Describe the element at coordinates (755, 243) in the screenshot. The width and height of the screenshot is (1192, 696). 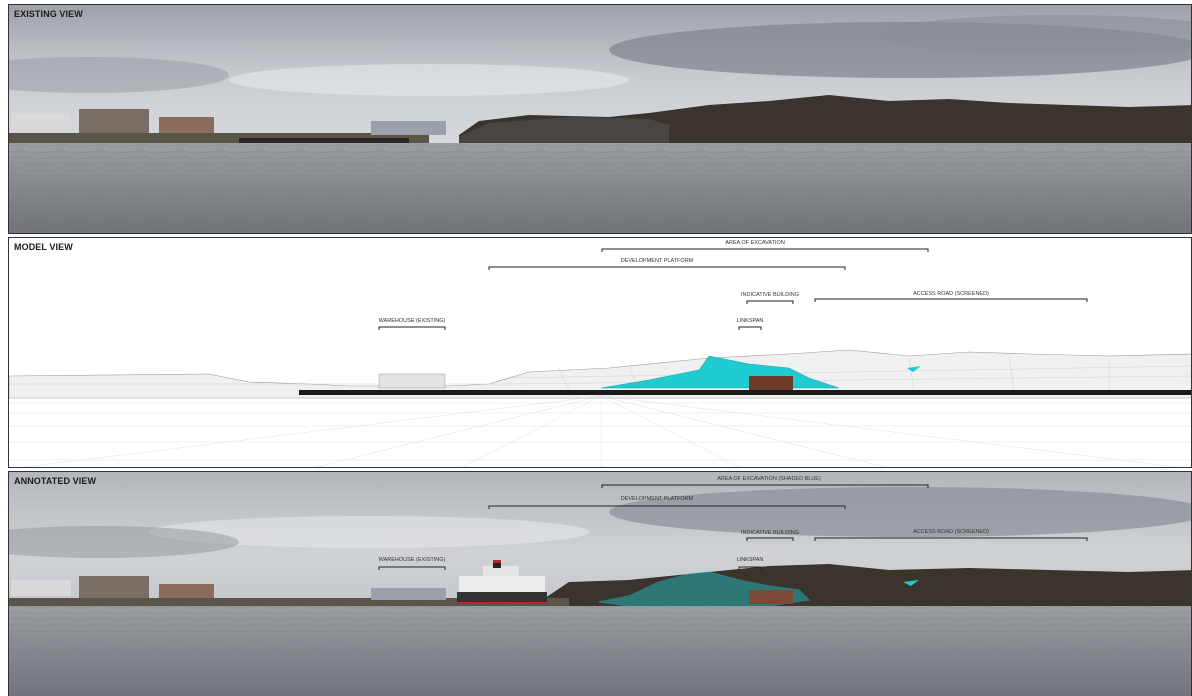
I see `label-area-of-excavation: AREA OF EXCAVATION` at that location.